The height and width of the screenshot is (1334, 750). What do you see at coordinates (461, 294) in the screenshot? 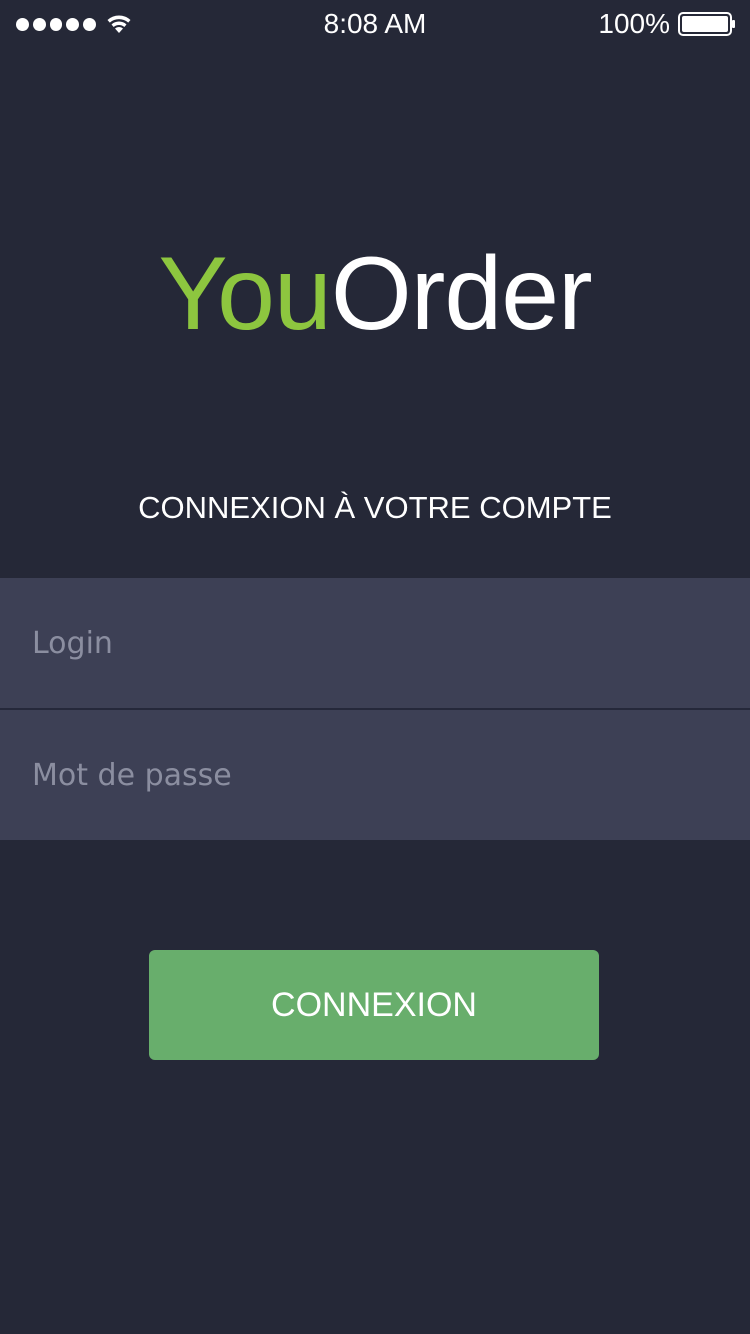
I see `logo-part-order: Order` at bounding box center [461, 294].